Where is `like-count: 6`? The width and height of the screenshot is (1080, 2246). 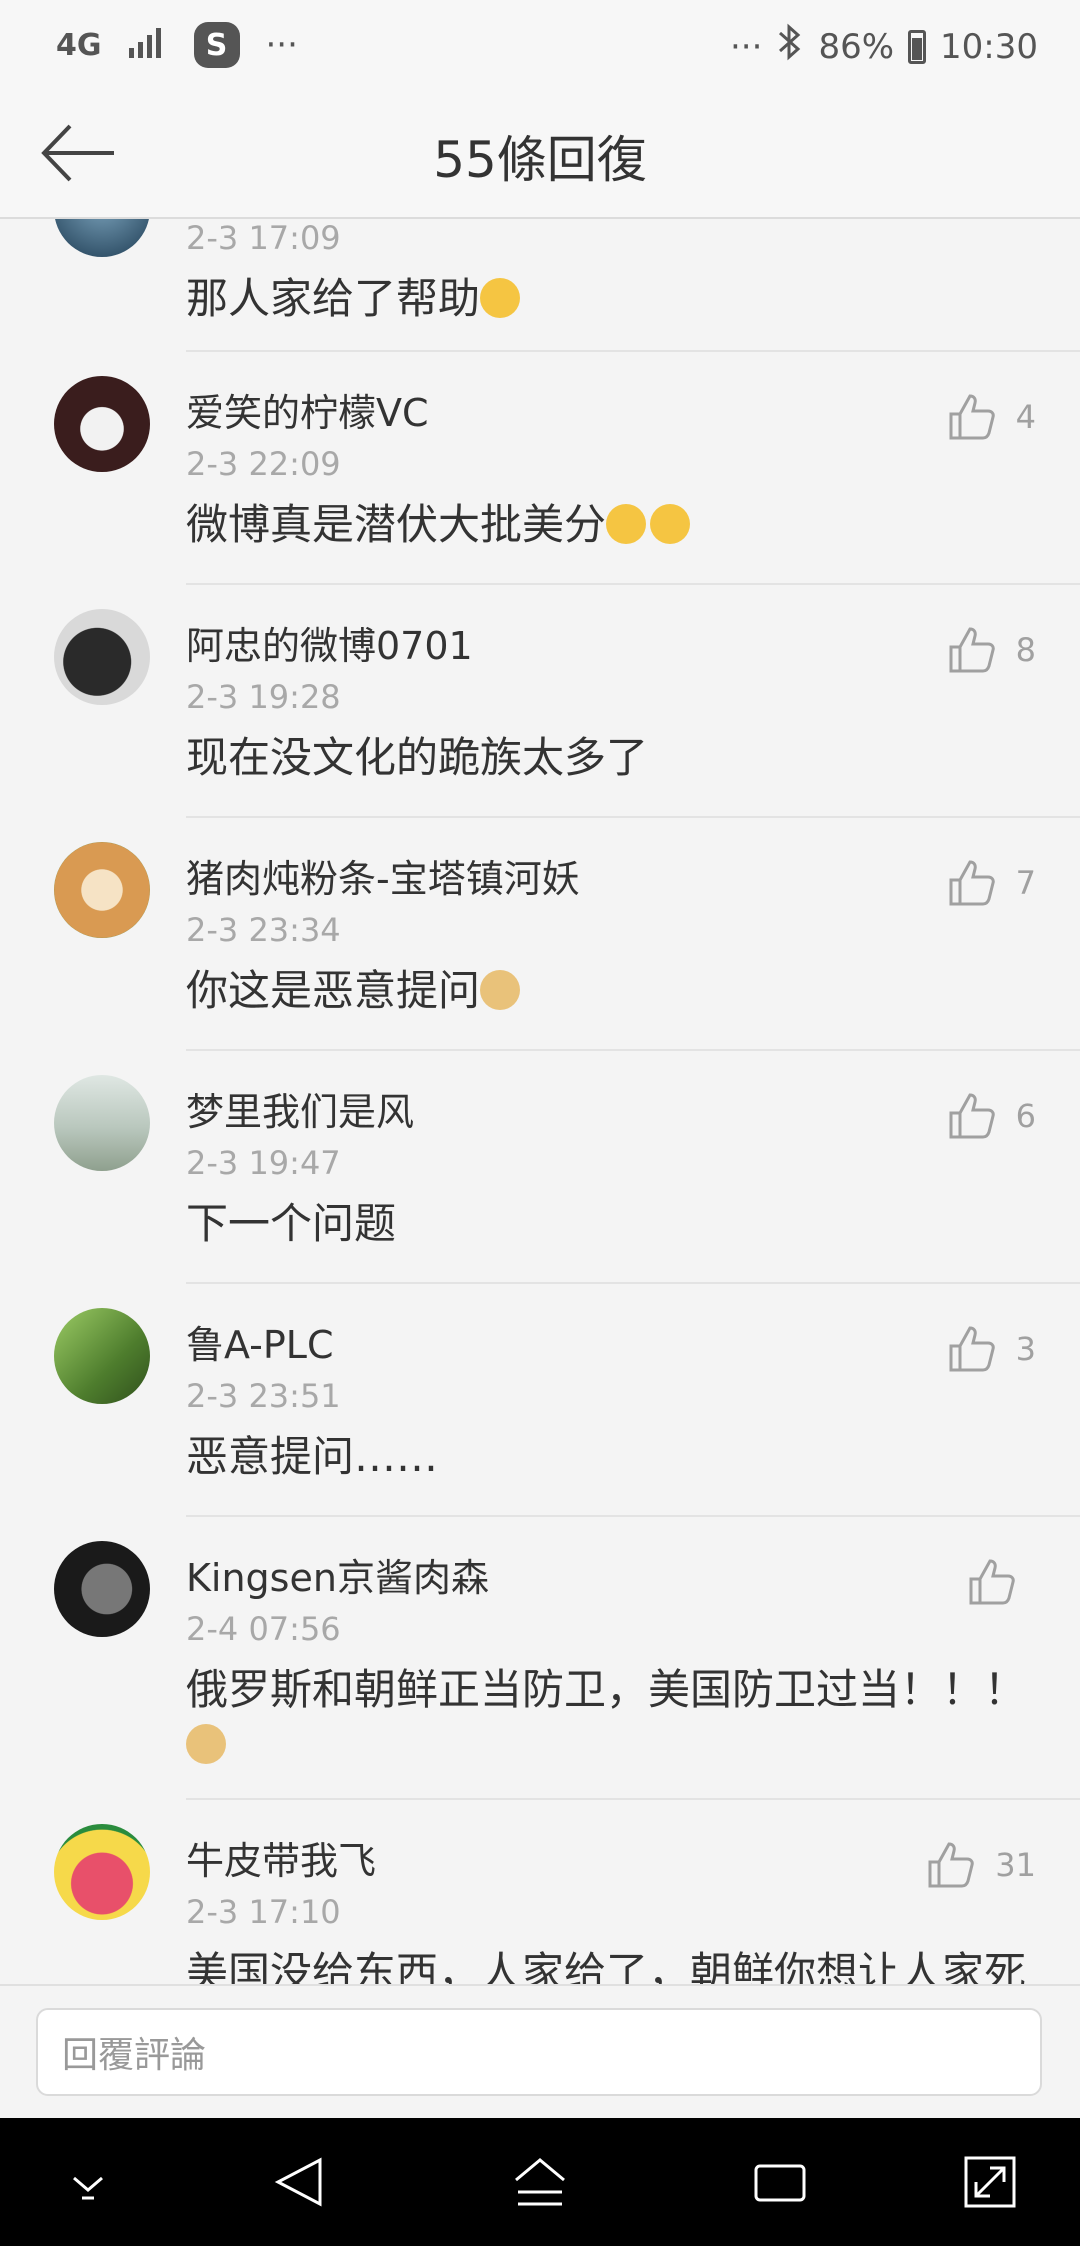 like-count: 6 is located at coordinates (1025, 1116).